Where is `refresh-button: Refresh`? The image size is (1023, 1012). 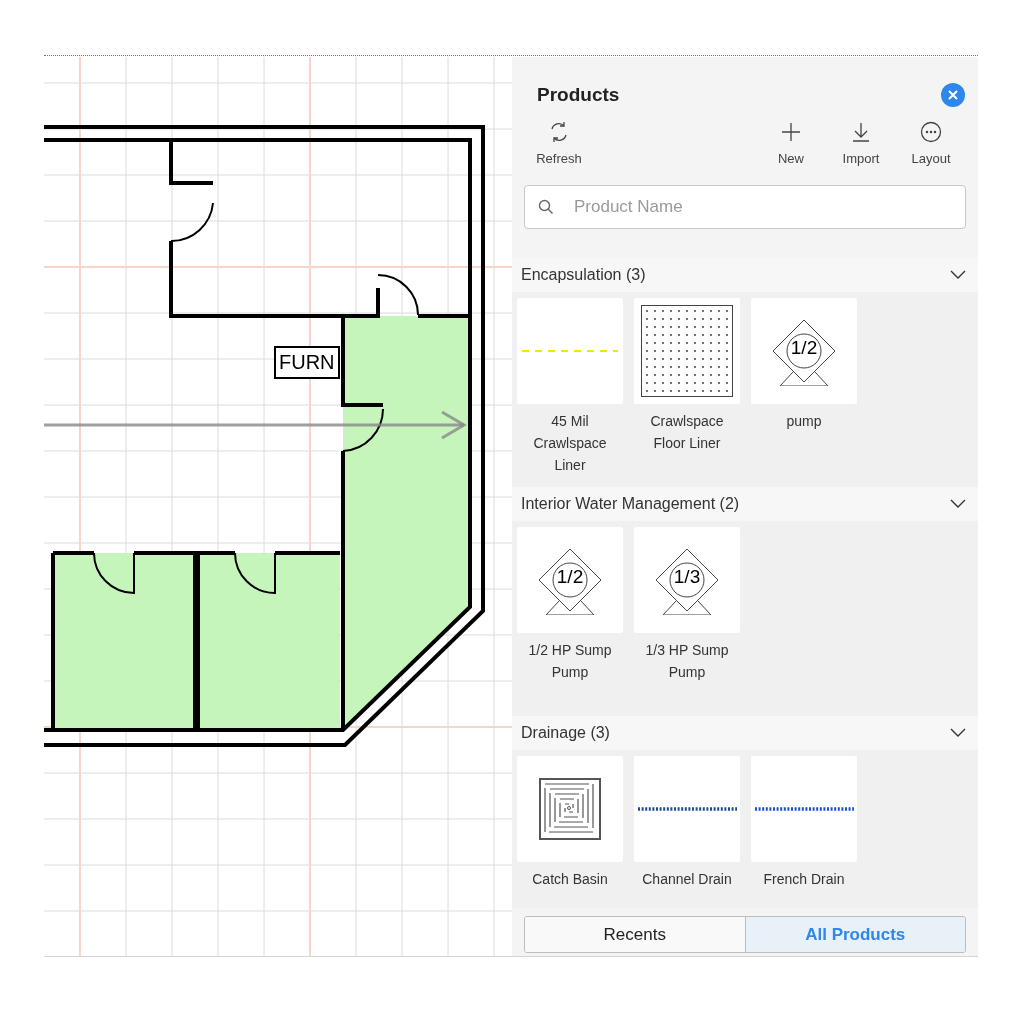
refresh-button: Refresh is located at coordinates (559, 145).